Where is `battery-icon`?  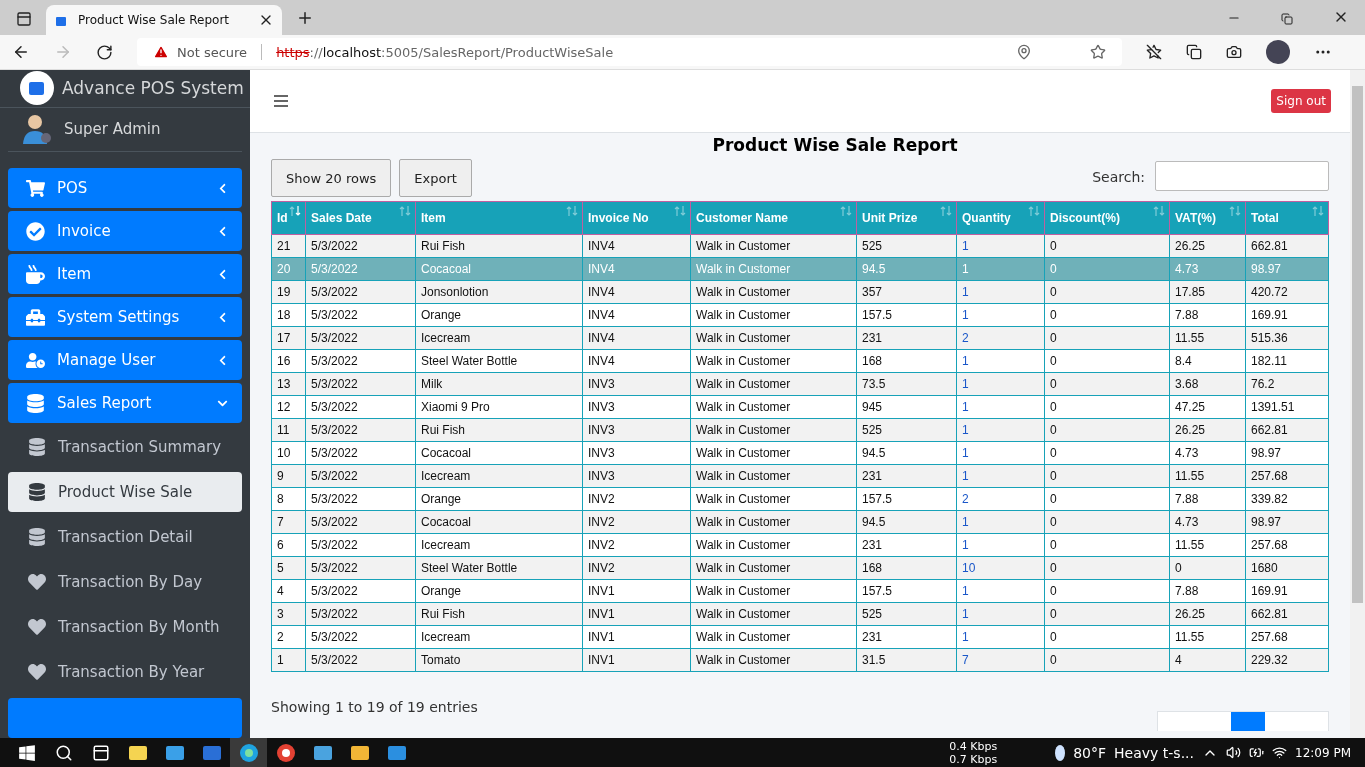 battery-icon is located at coordinates (1256, 752).